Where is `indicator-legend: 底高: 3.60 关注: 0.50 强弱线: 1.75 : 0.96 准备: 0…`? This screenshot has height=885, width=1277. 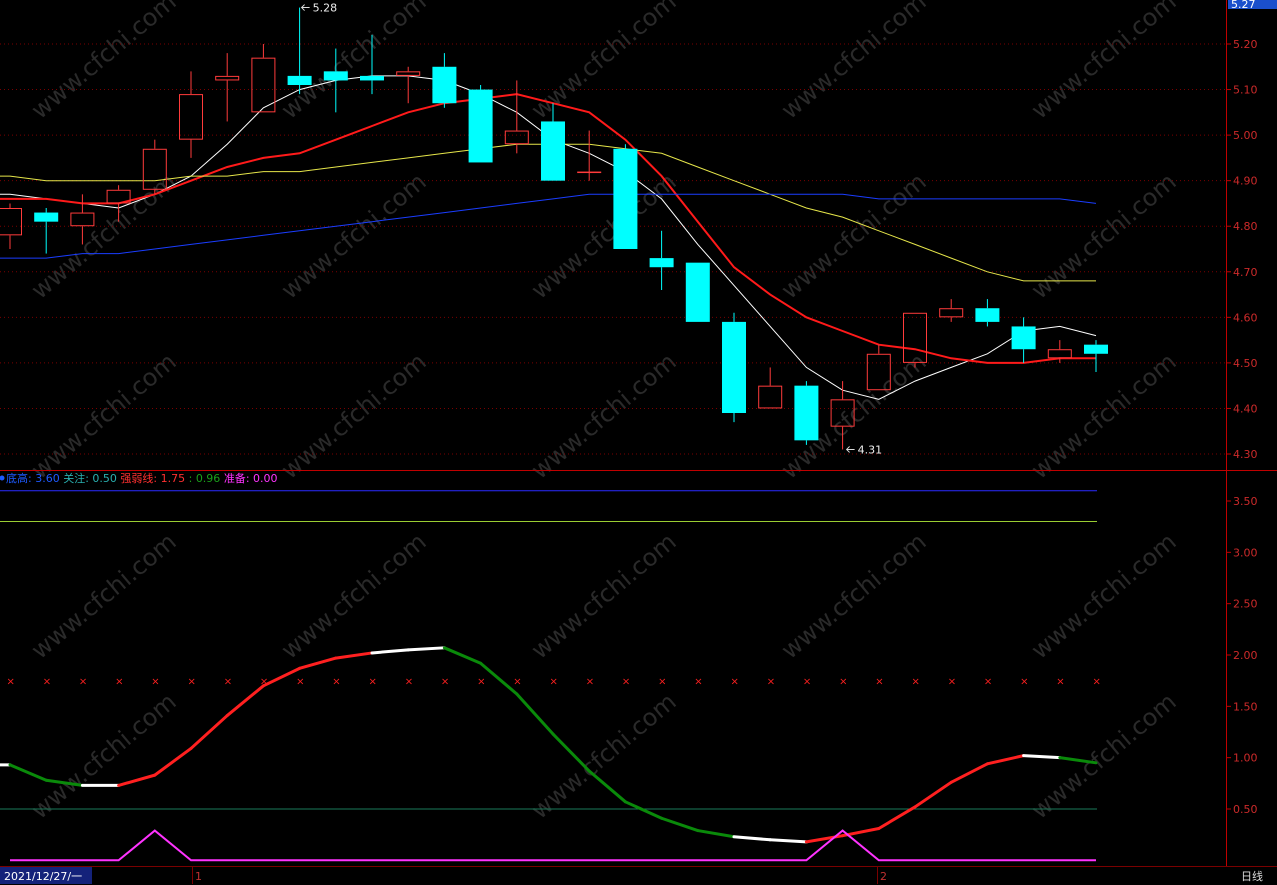
indicator-legend: 底高: 3.60 关注: 0.50 强弱线: 1.75 : 0.96 准备: 0… is located at coordinates (139, 478).